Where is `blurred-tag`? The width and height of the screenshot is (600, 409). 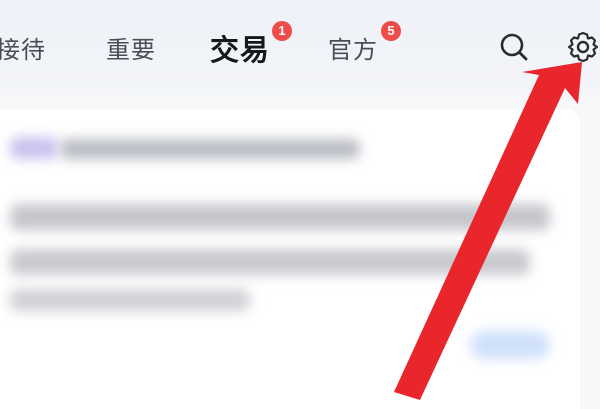
blurred-tag is located at coordinates (34, 148).